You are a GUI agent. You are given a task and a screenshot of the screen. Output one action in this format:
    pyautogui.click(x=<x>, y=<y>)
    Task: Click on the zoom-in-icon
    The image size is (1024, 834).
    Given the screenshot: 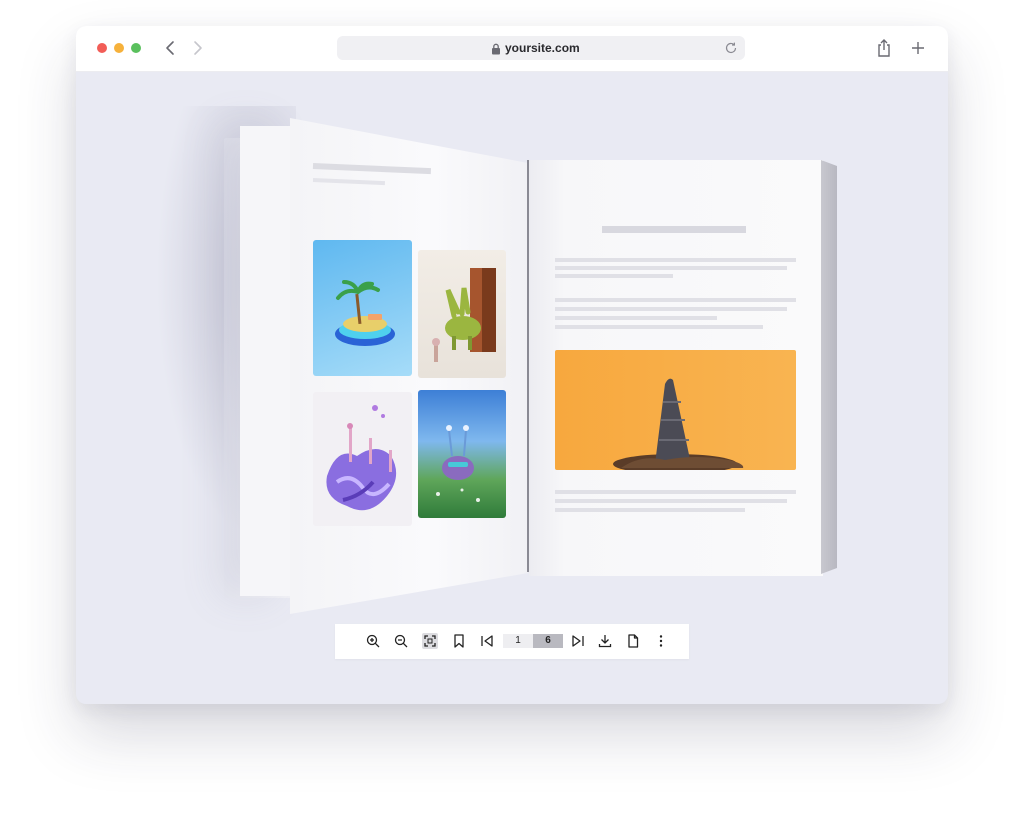 What is the action you would take?
    pyautogui.click(x=373, y=641)
    